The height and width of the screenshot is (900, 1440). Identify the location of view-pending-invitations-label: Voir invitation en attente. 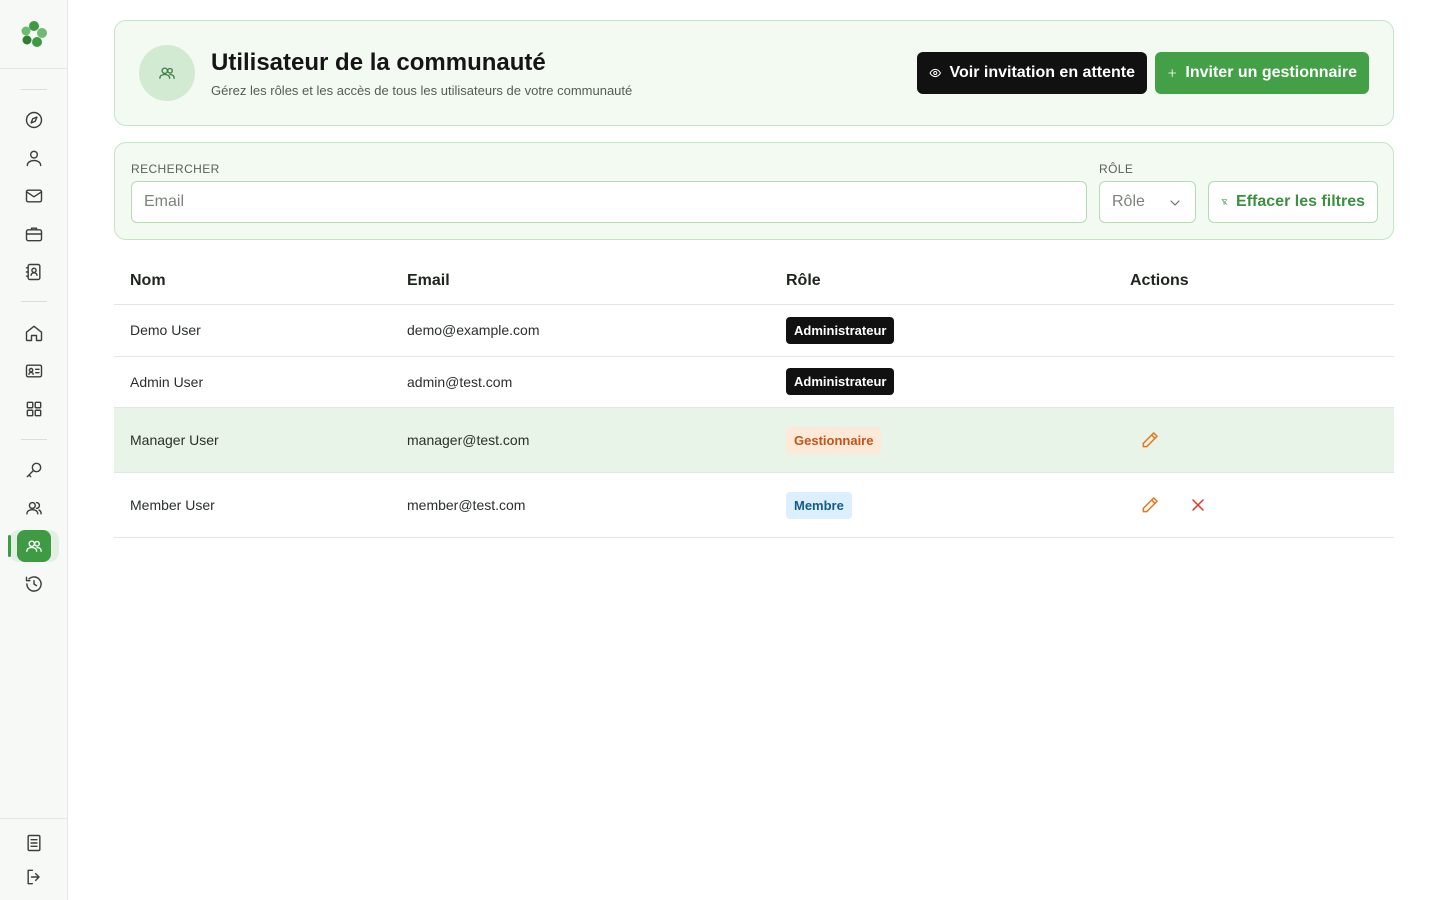
(1042, 72).